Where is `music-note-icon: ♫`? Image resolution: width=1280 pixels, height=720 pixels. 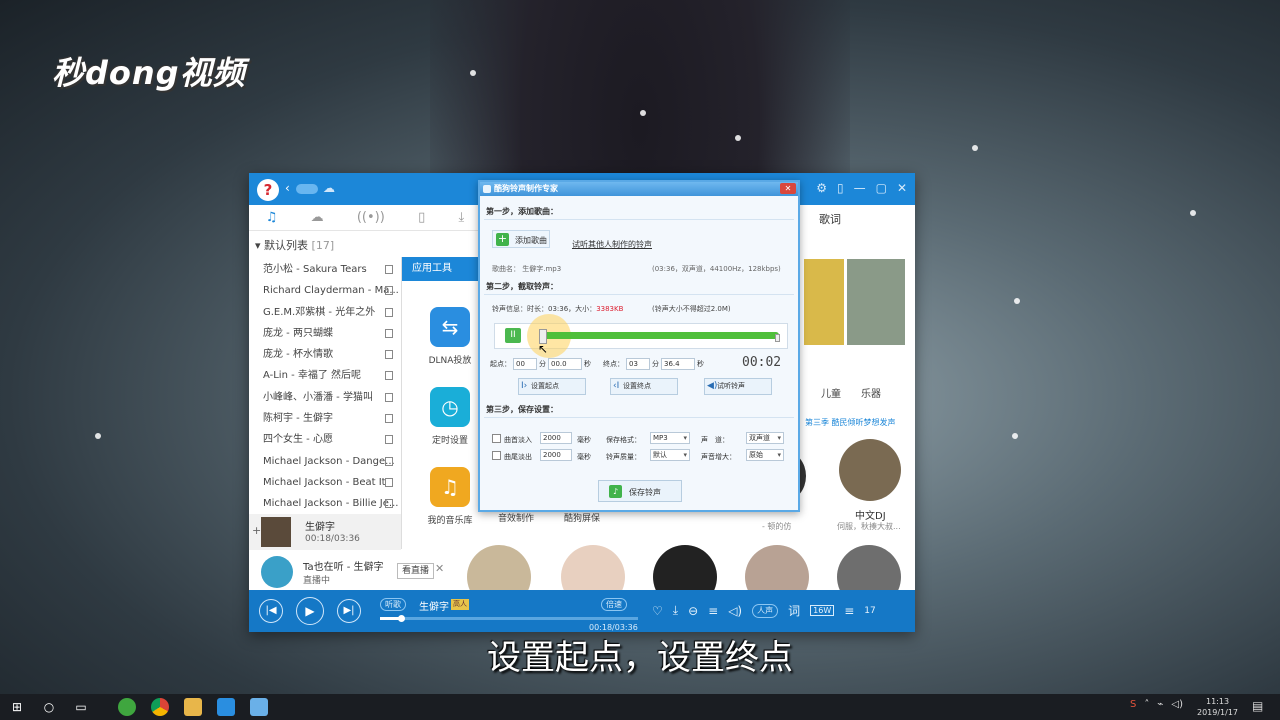 music-note-icon: ♫ is located at coordinates (272, 217).